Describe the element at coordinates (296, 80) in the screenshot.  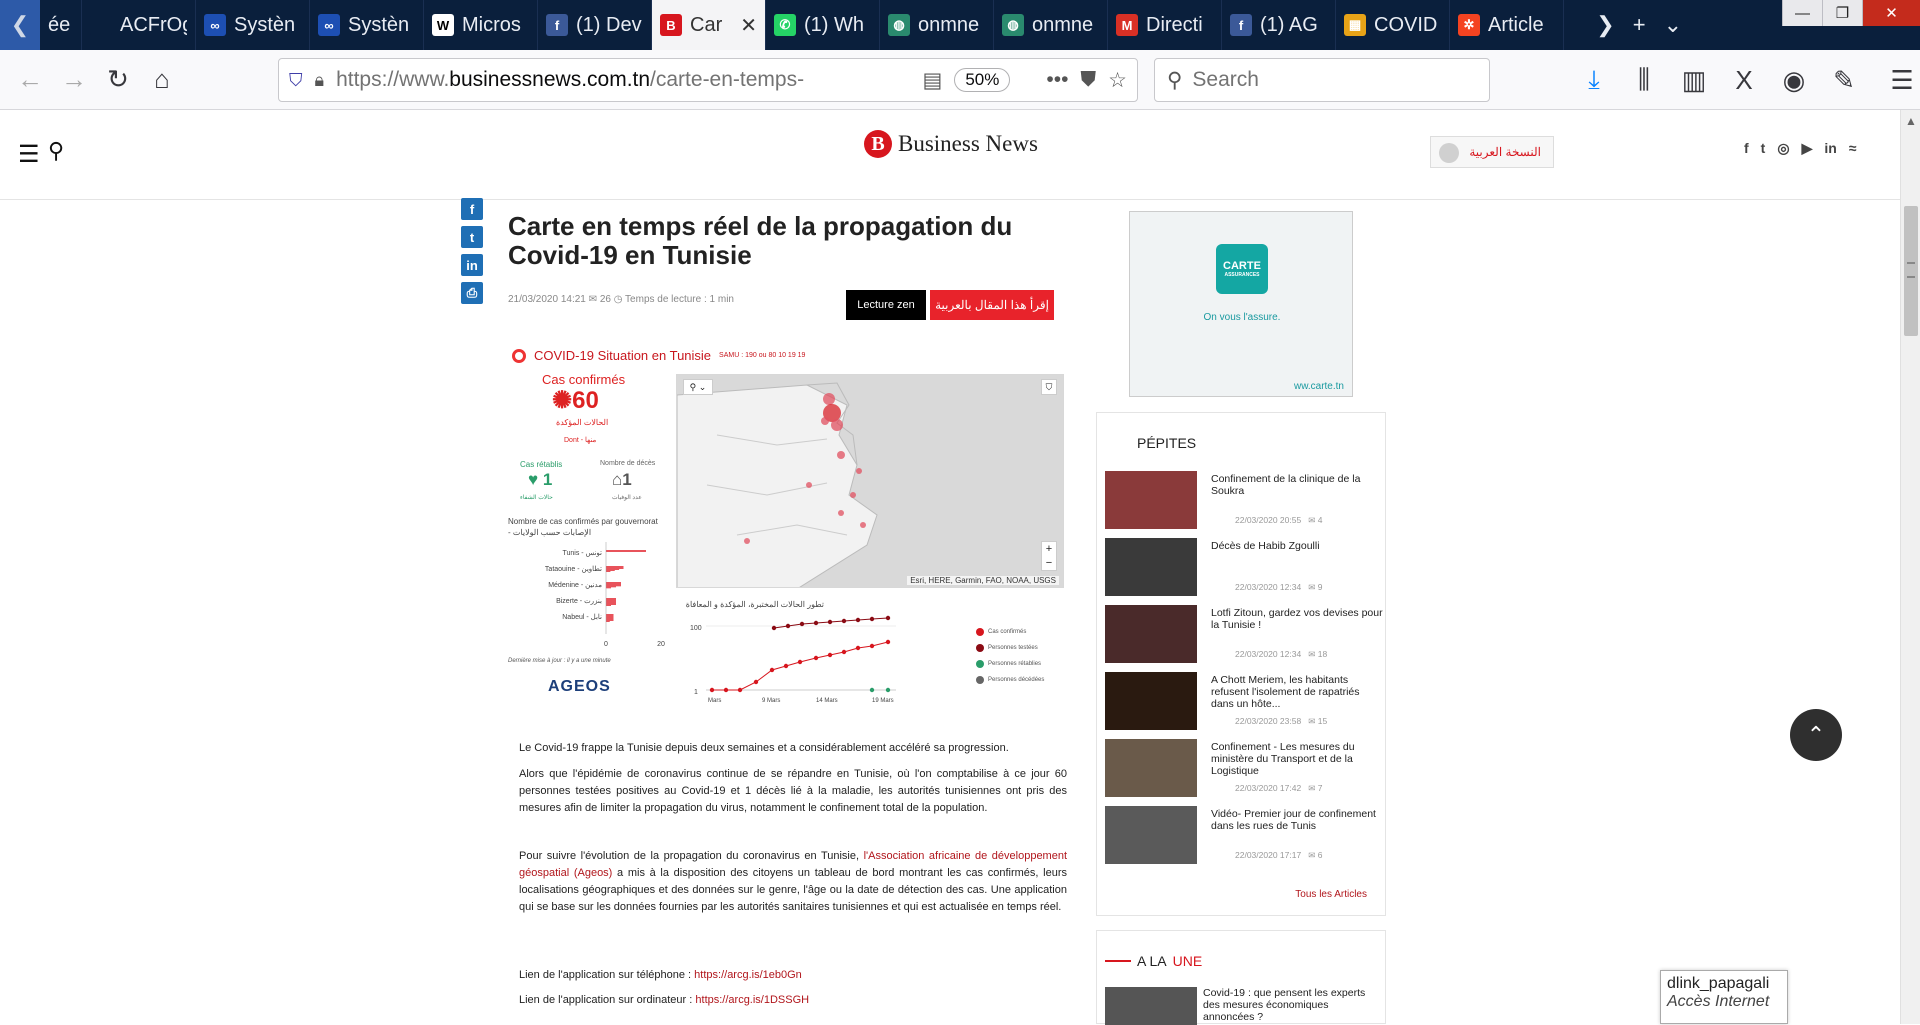
I see `shield-icon: ⛉` at that location.